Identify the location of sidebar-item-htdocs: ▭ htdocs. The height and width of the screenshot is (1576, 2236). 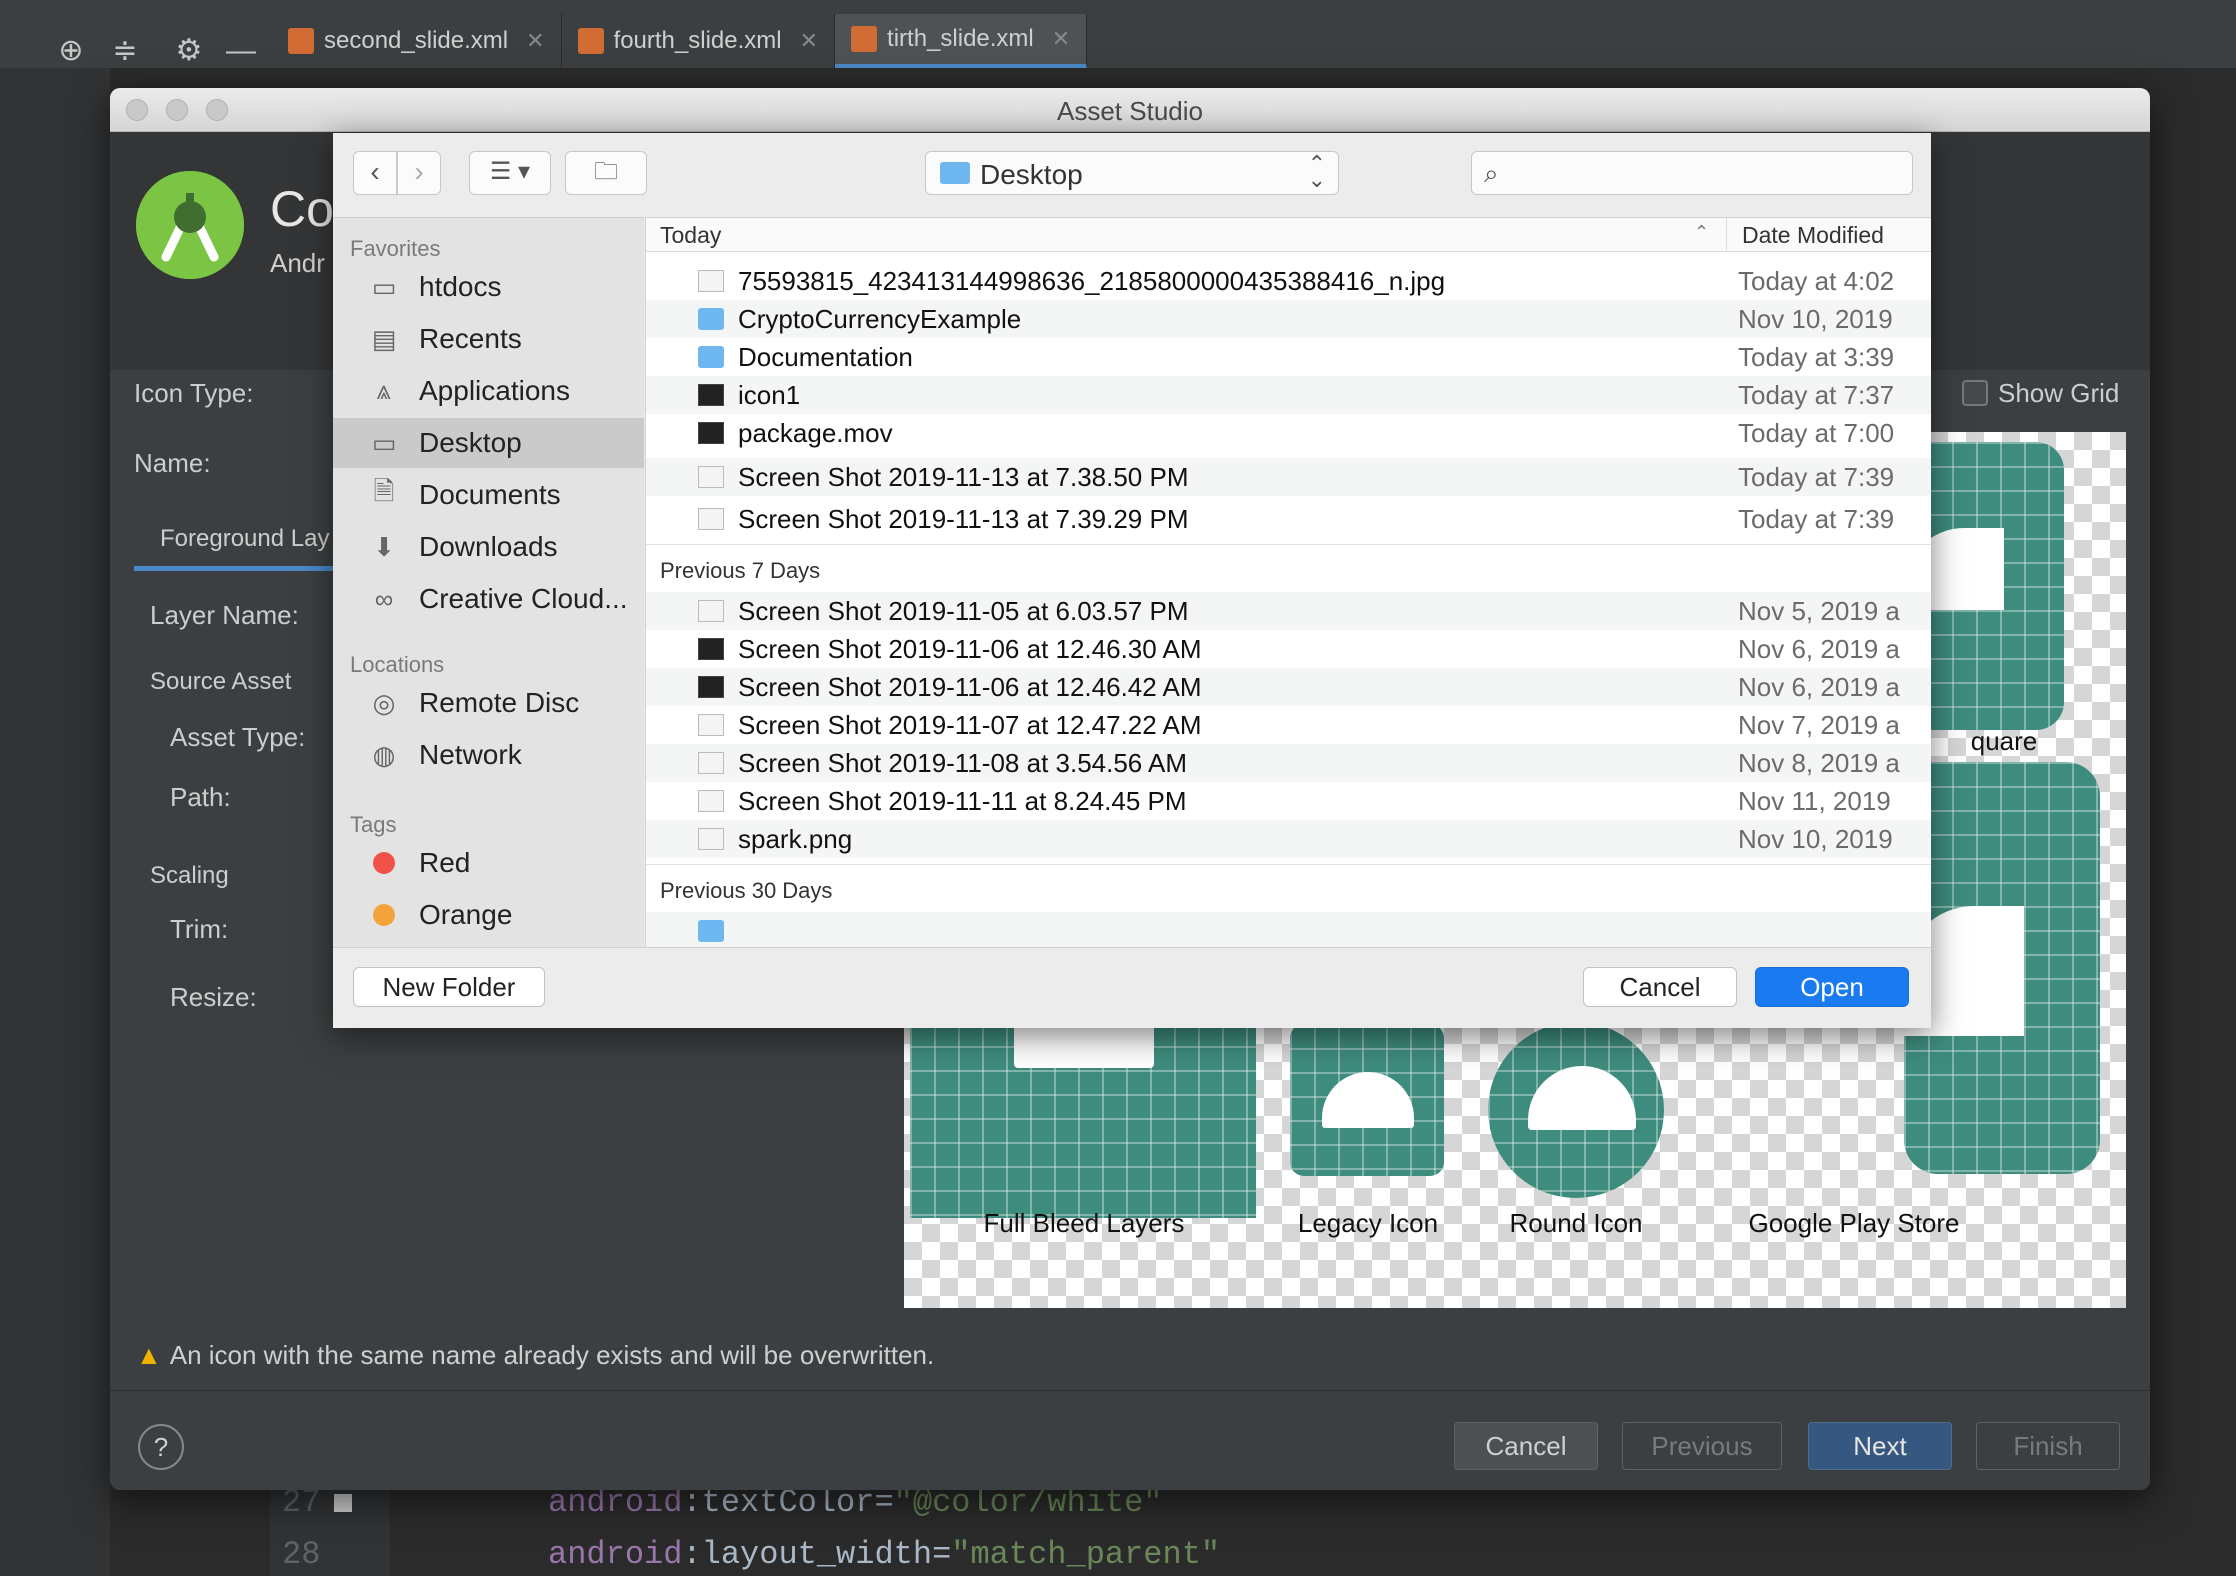
(488, 287).